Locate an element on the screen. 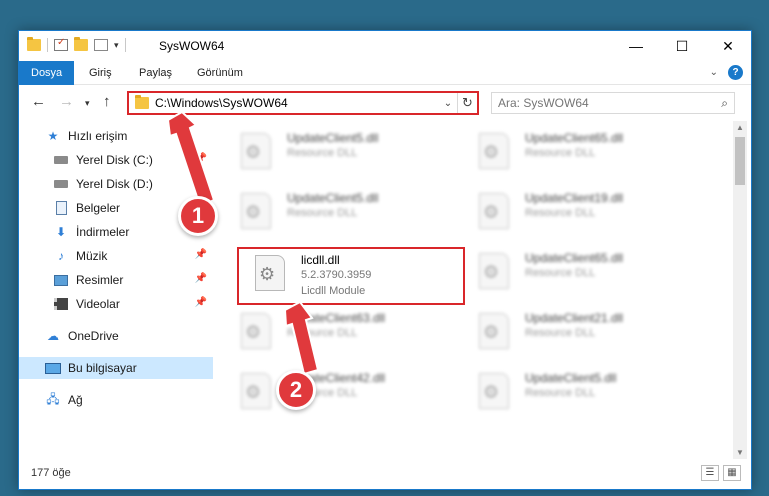 This screenshot has height=496, width=769. step-badge-2: 2 is located at coordinates (296, 390).